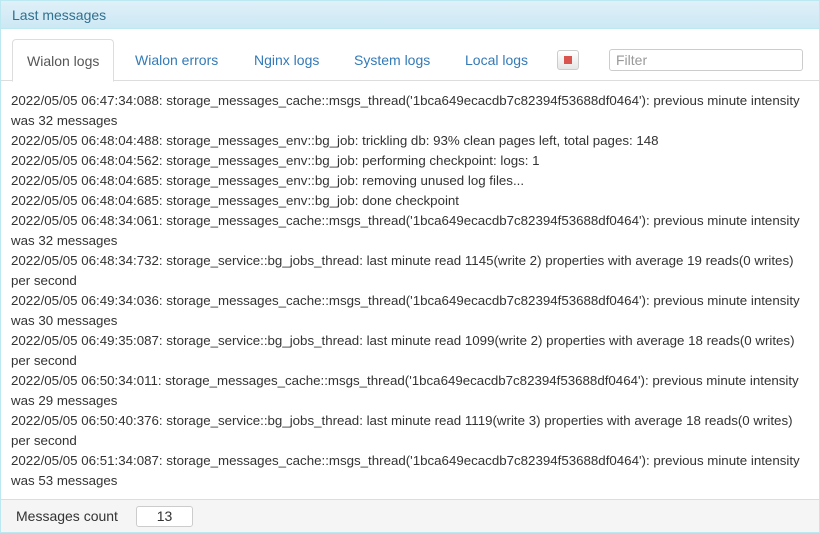  Describe the element at coordinates (176, 60) in the screenshot. I see `tab-wialon-errors: Wialon errors` at that location.